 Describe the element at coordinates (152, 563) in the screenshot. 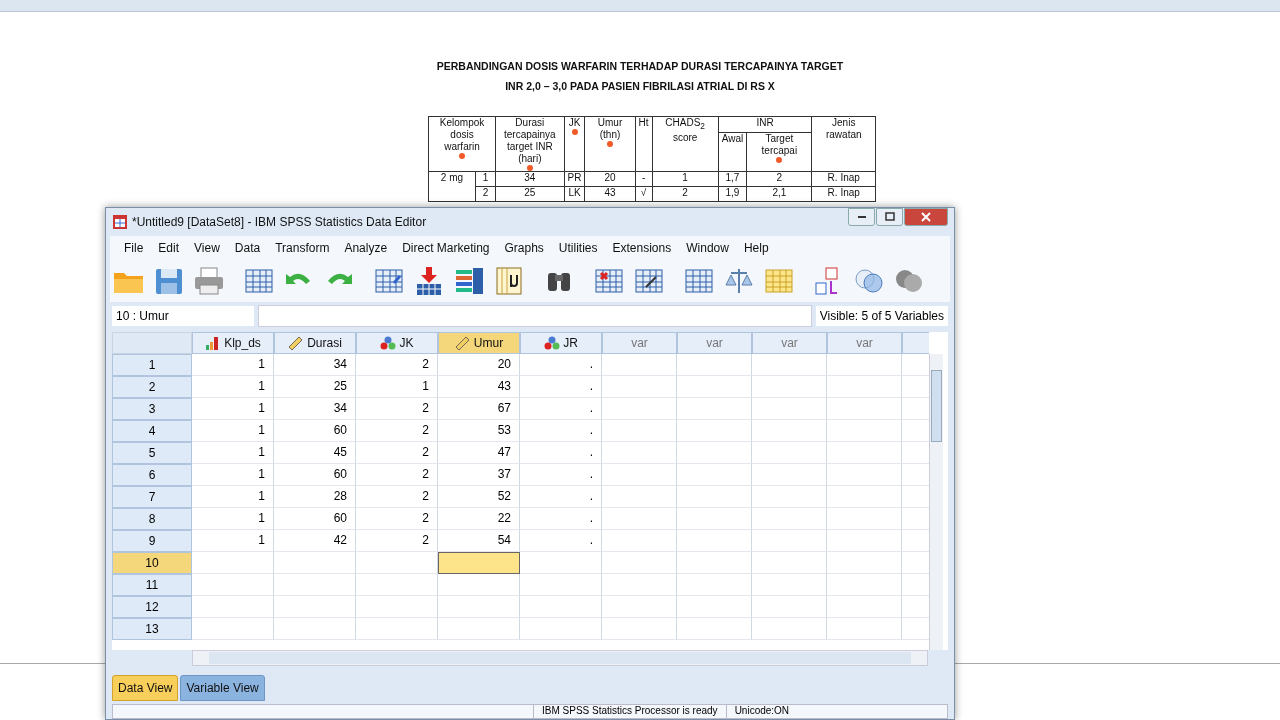

I see `row-header: 10` at that location.